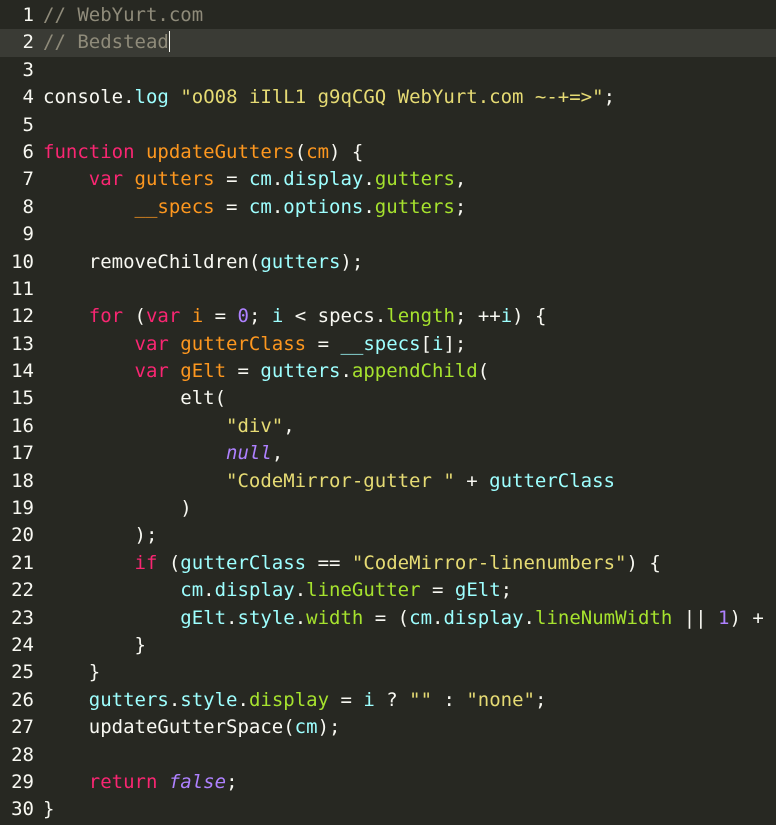 Image resolution: width=776 pixels, height=825 pixels. What do you see at coordinates (243, 343) in the screenshot?
I see `code-token: gutterClass` at bounding box center [243, 343].